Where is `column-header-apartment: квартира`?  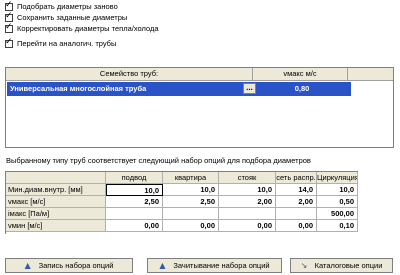 column-header-apartment: квартира is located at coordinates (191, 178).